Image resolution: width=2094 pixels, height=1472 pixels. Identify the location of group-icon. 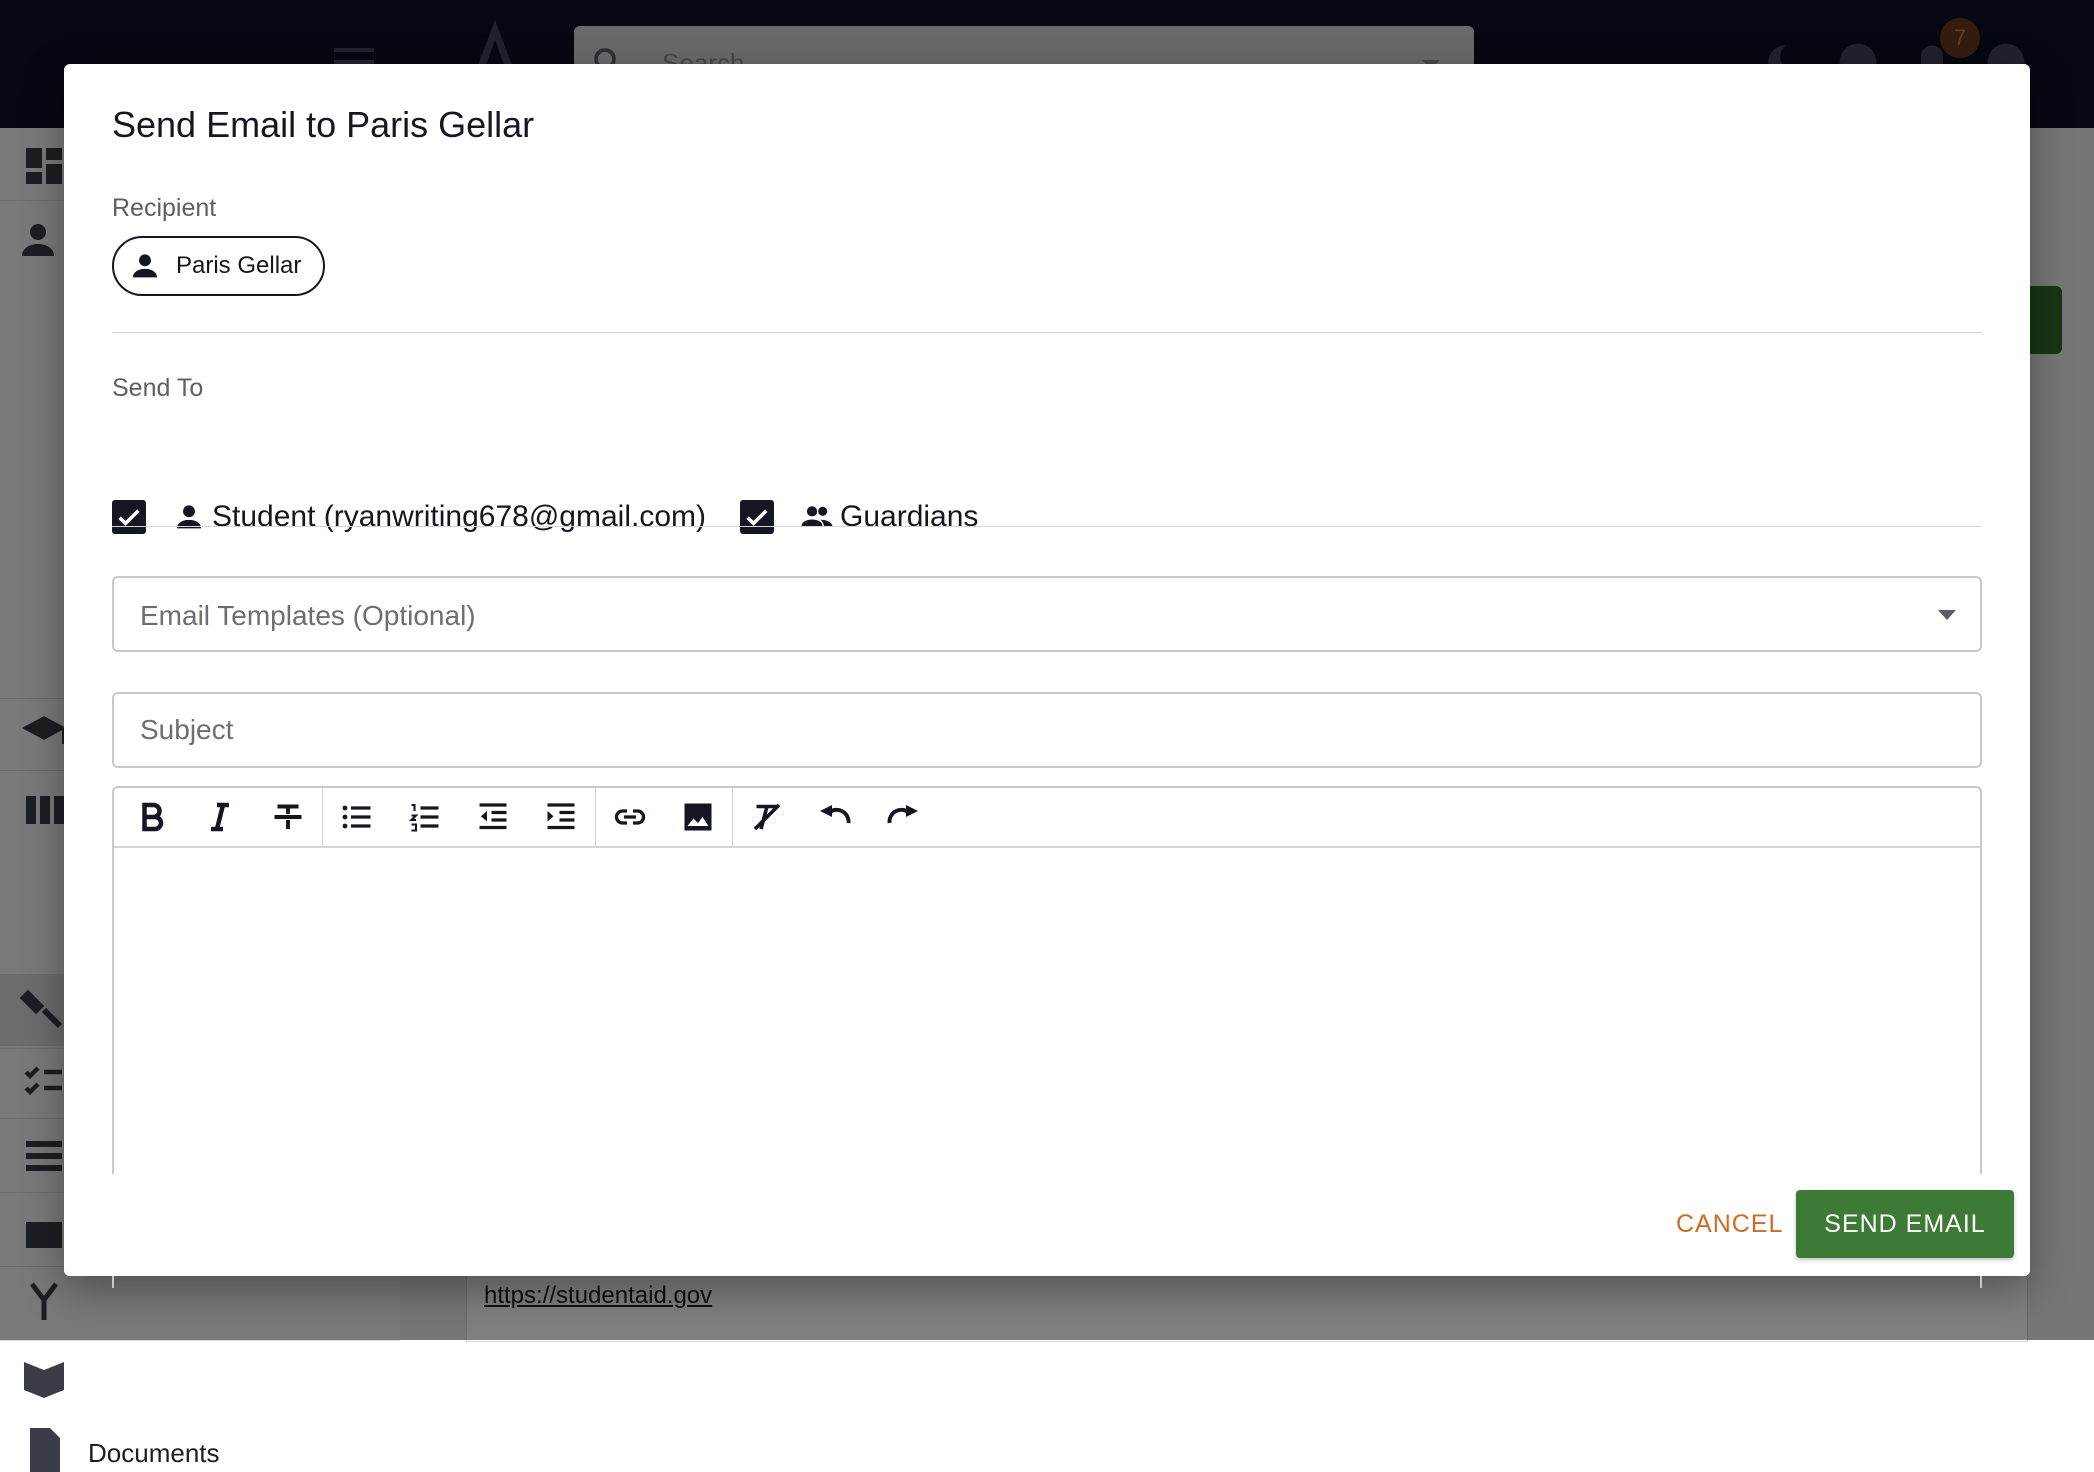
(817, 516).